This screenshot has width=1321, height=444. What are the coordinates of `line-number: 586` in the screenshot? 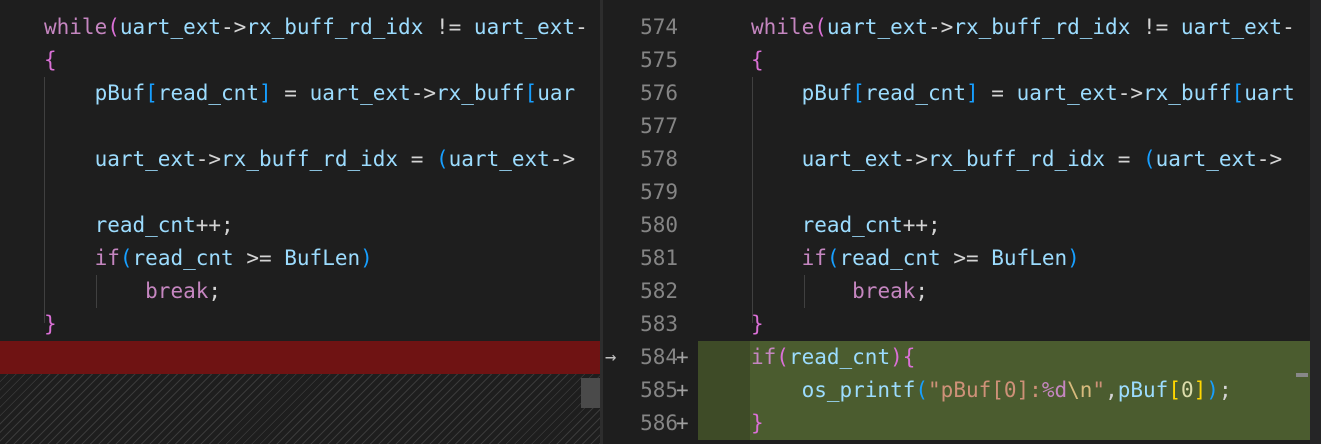 It's located at (659, 423).